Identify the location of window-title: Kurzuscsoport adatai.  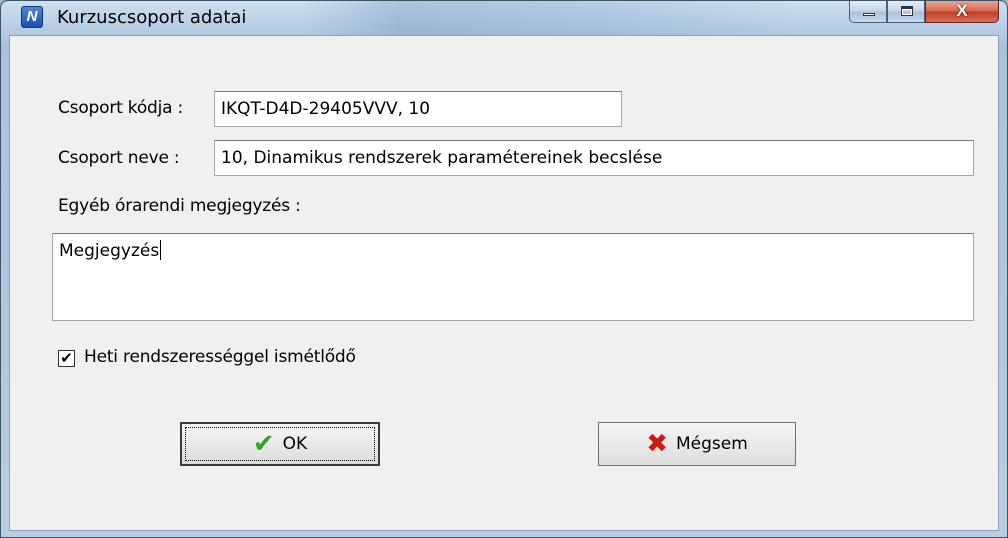
(152, 17).